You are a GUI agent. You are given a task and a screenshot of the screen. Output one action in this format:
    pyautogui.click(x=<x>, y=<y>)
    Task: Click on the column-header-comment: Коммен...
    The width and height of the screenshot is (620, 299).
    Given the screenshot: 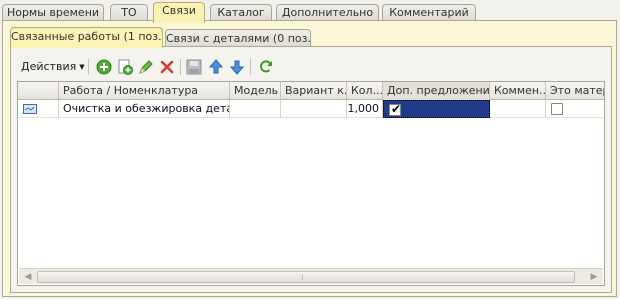 What is the action you would take?
    pyautogui.click(x=518, y=91)
    